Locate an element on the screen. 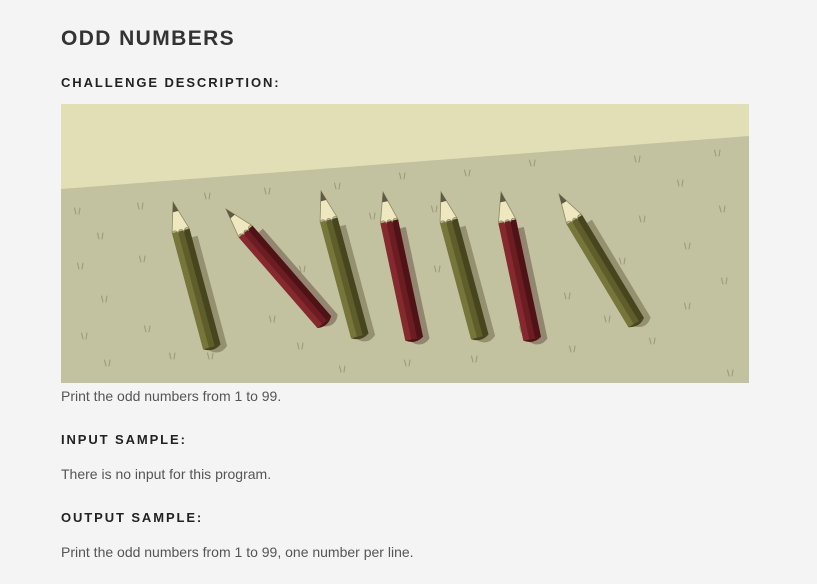 Image resolution: width=817 pixels, height=584 pixels. challenge-description-heading: CHALLENGE DESCRIPTION: is located at coordinates (171, 82).